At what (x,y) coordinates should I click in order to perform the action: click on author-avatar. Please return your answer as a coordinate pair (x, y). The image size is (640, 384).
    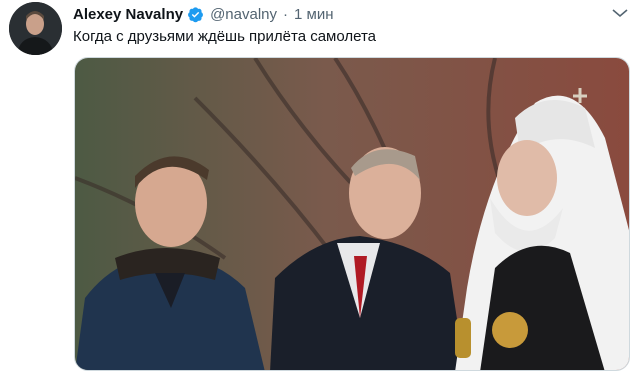
    Looking at the image, I should click on (35, 28).